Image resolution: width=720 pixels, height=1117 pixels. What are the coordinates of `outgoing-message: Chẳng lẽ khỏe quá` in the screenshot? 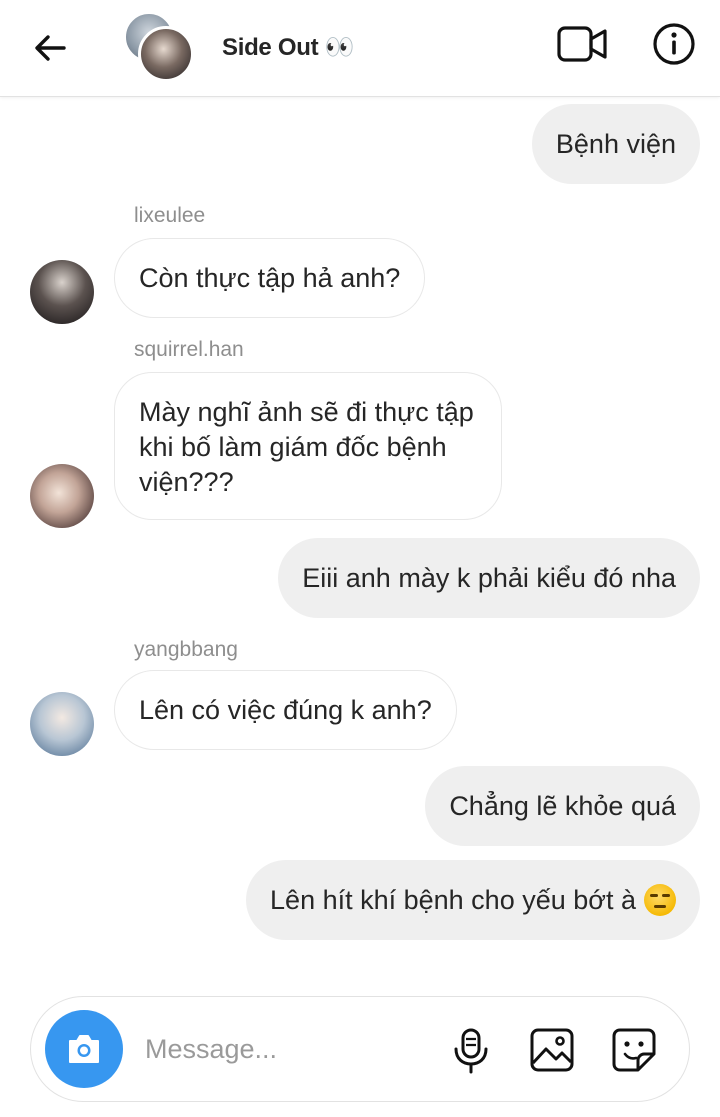 It's located at (562, 806).